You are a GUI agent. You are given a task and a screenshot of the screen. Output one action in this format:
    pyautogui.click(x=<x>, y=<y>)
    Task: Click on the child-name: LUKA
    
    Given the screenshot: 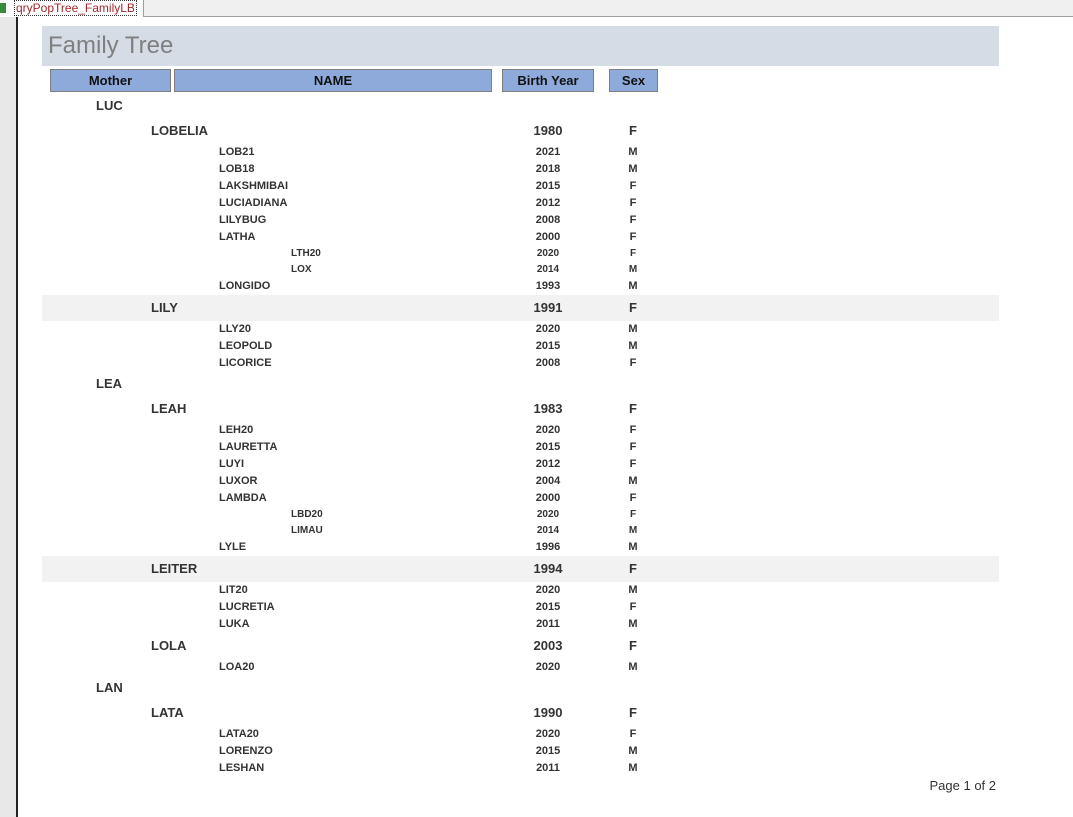 What is the action you would take?
    pyautogui.click(x=234, y=624)
    